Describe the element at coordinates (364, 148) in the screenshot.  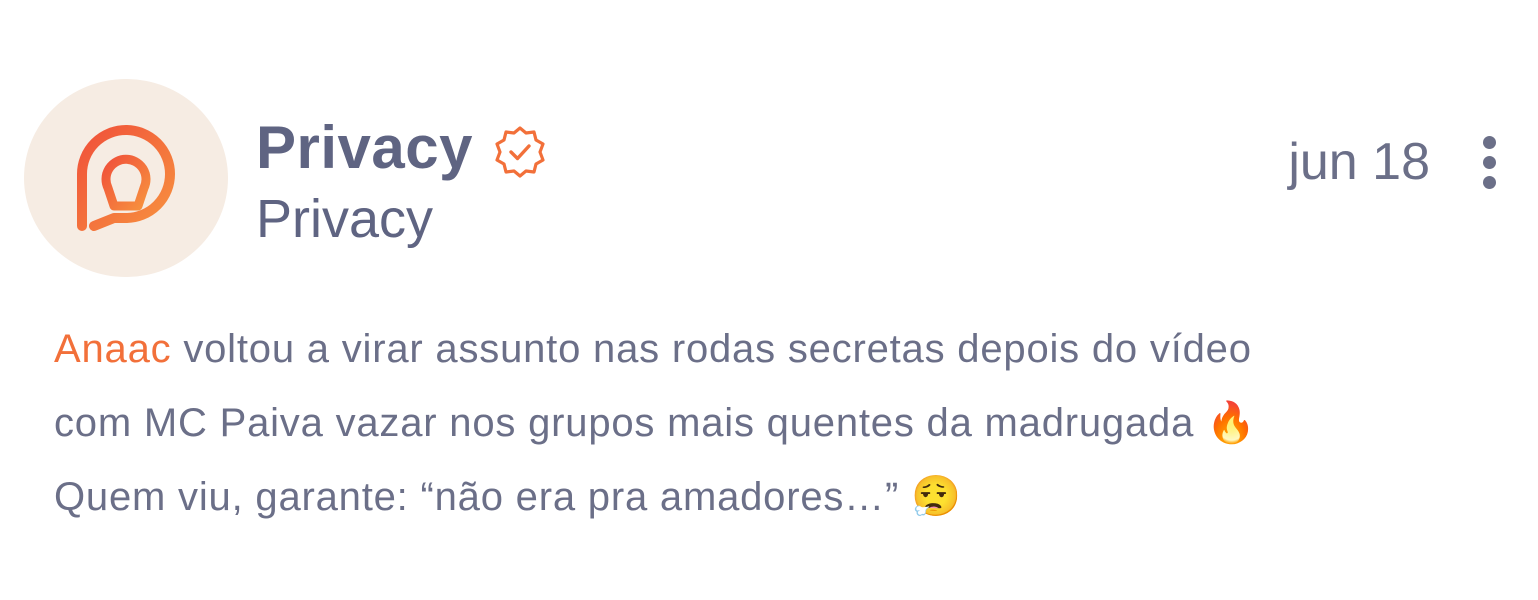
I see `display-name: Privacy` at that location.